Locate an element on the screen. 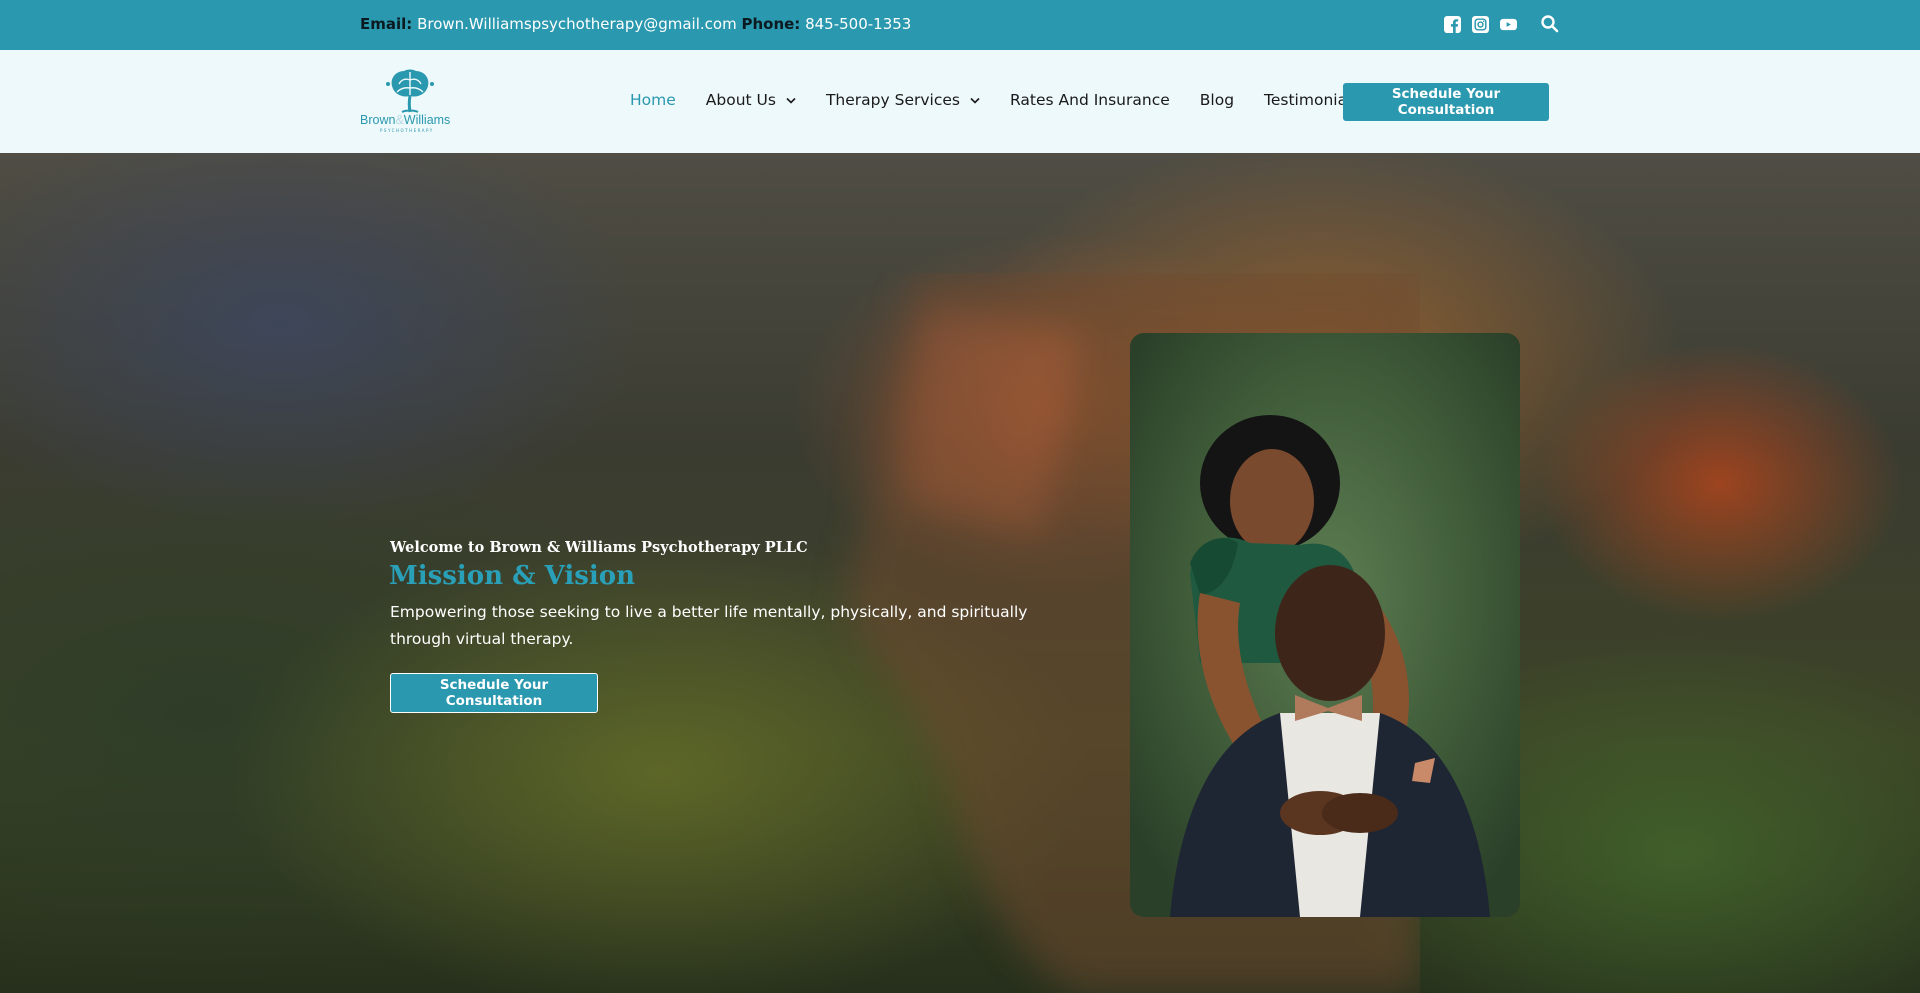  nav-item-about-us: About Us is located at coordinates (751, 100).